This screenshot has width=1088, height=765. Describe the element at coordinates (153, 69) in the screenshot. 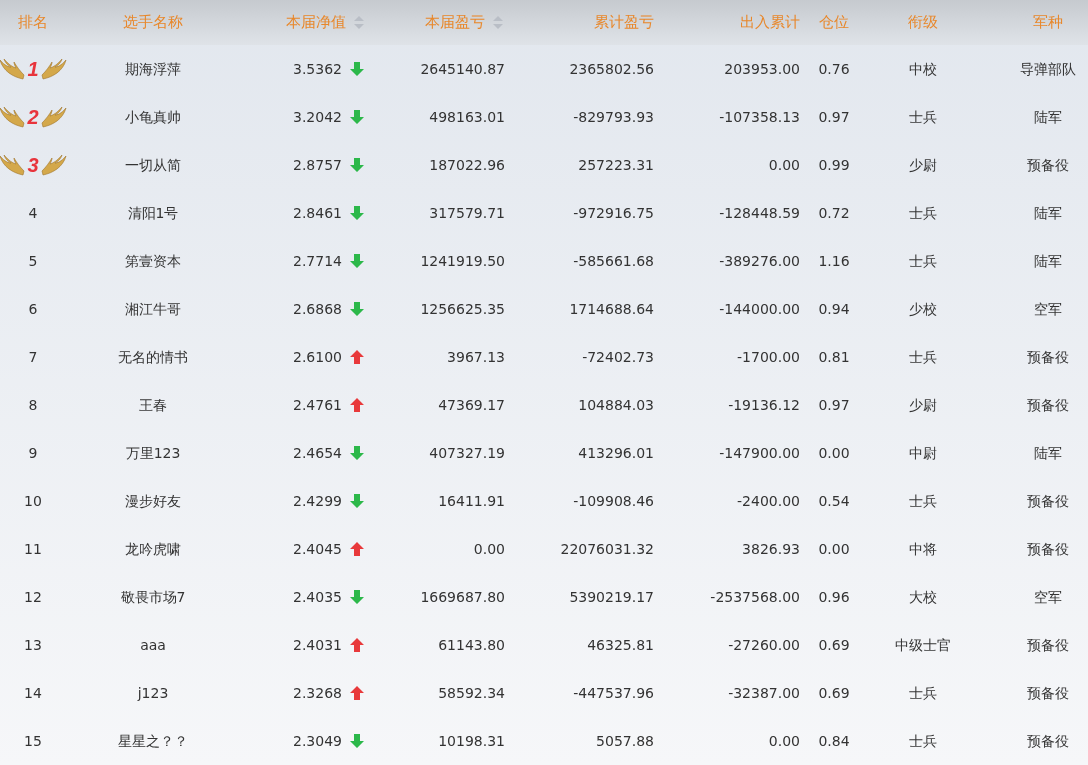

I see `player-name: 期海浮萍` at that location.